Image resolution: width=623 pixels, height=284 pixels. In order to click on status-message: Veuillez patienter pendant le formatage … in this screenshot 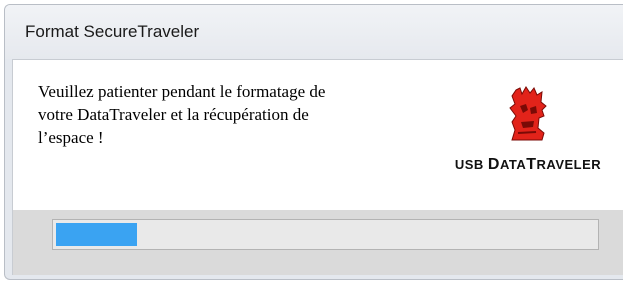, I will do `click(182, 114)`.